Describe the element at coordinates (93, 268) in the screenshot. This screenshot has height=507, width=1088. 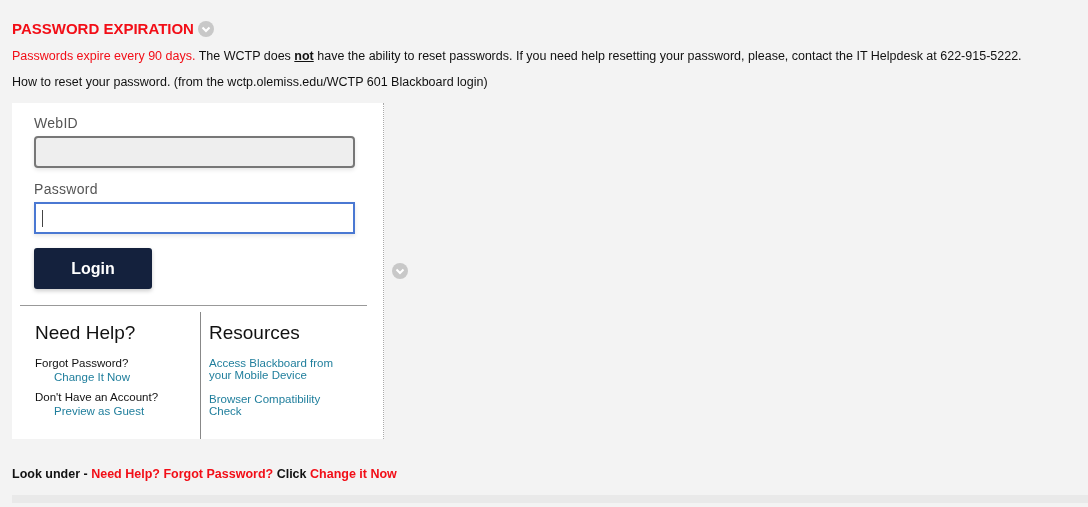
I see `login-button: Login` at that location.